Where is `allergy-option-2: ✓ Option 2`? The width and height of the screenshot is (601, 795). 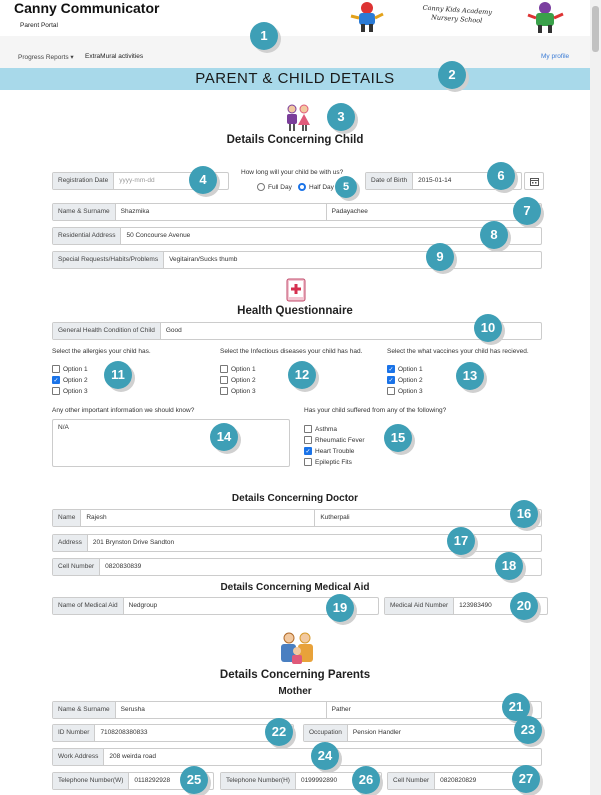 allergy-option-2: ✓ Option 2 is located at coordinates (70, 380).